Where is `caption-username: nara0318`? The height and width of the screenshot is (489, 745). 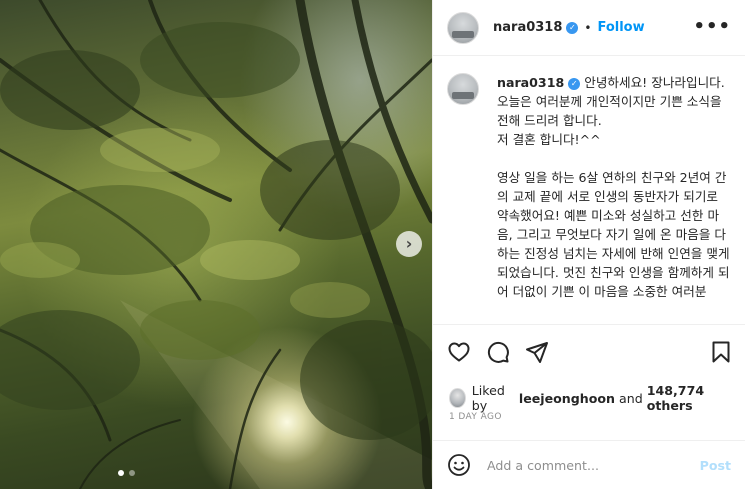
caption-username: nara0318 is located at coordinates (530, 82).